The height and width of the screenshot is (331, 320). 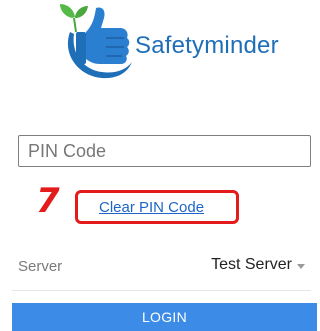 I want to click on brand-name: Safetyminder, so click(x=207, y=45).